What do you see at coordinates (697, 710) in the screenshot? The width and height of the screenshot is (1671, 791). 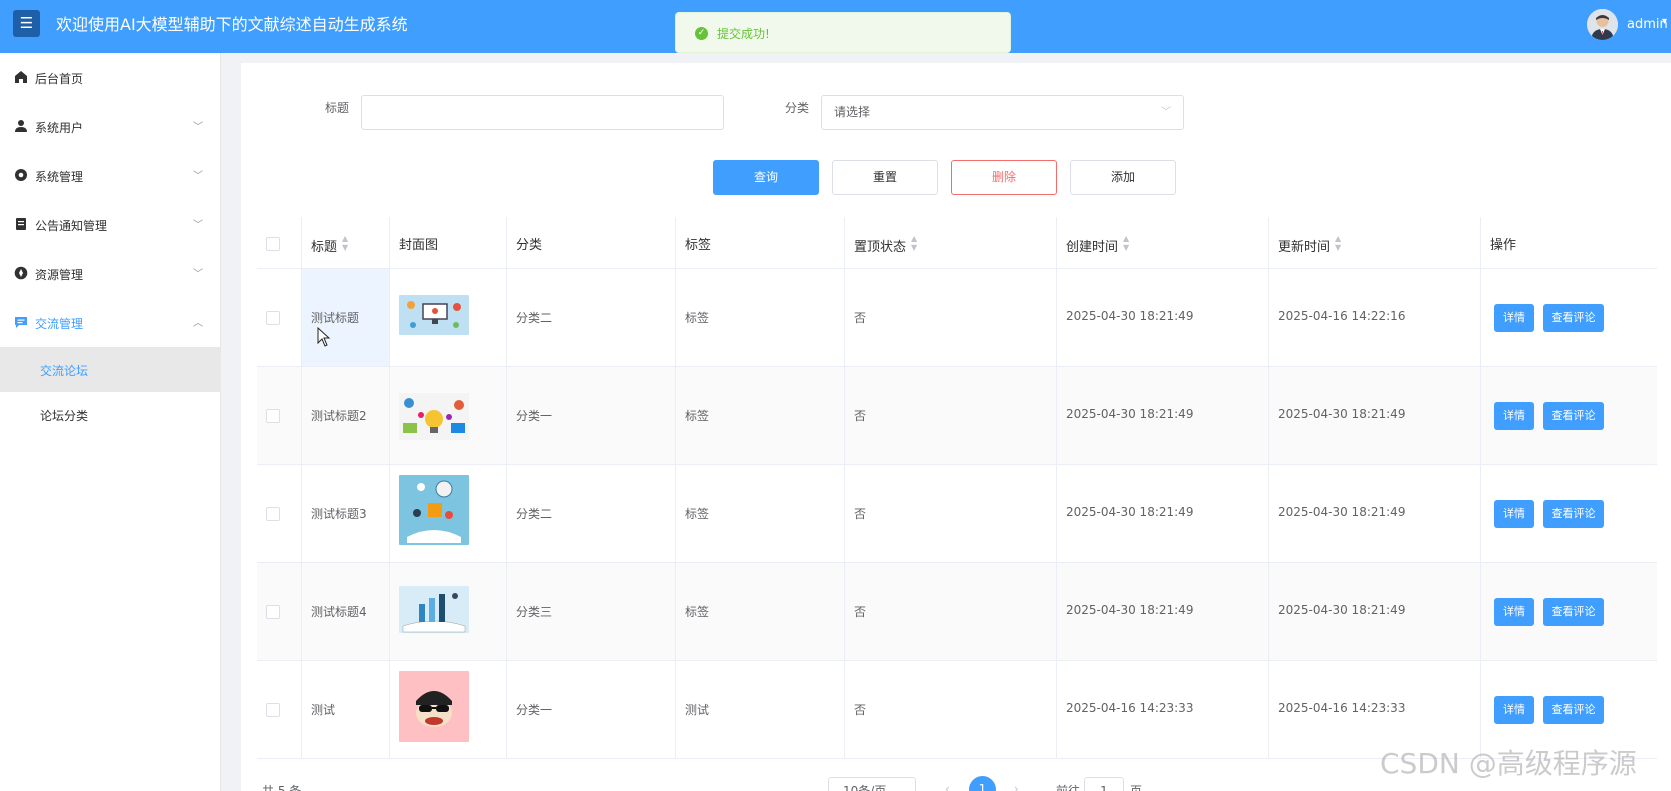 I see `row-tag: 测试` at bounding box center [697, 710].